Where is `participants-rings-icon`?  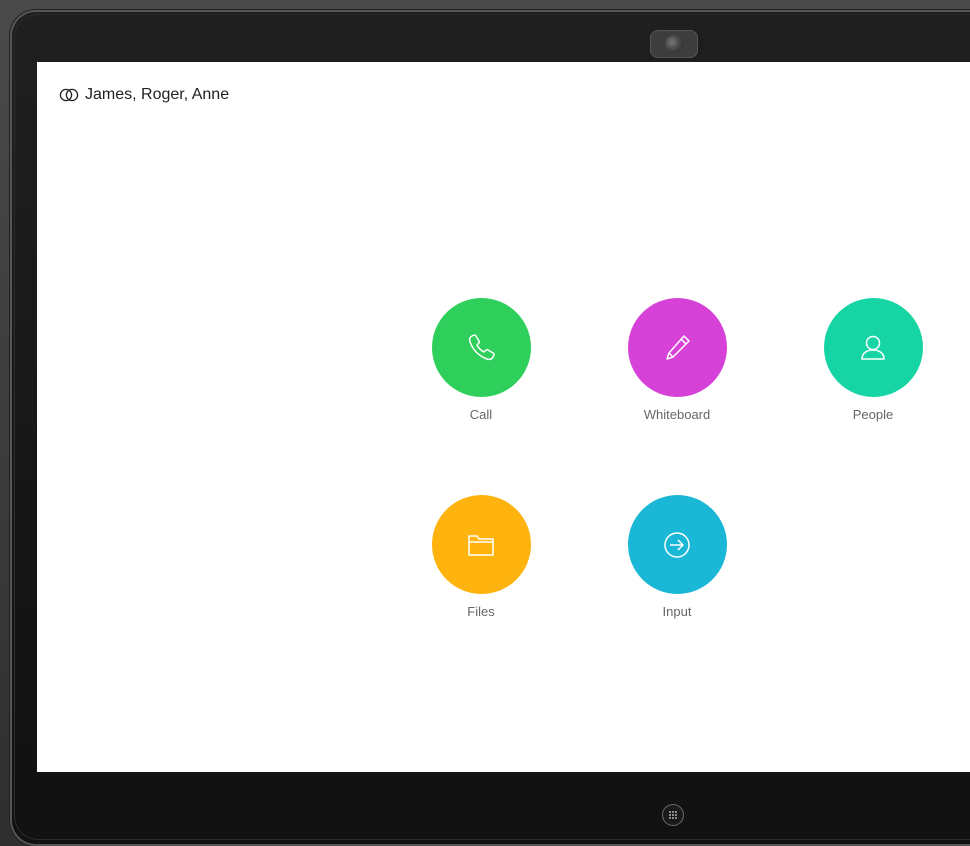
participants-rings-icon is located at coordinates (69, 95).